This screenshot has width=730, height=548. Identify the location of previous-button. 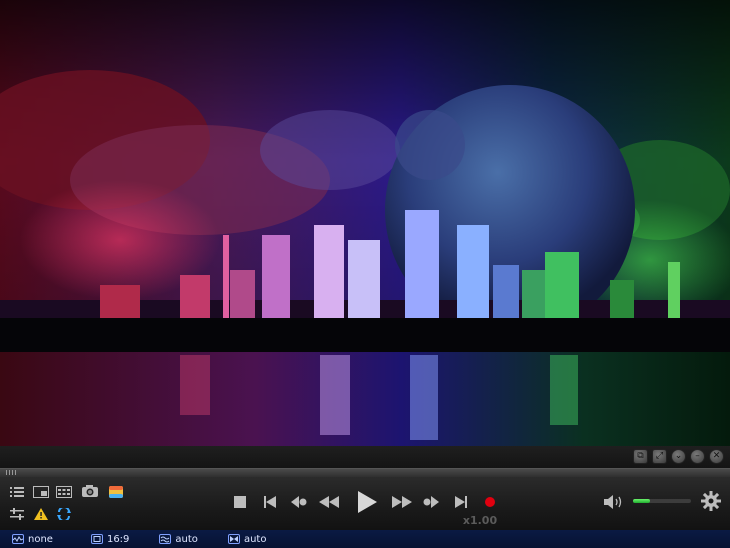
(270, 502).